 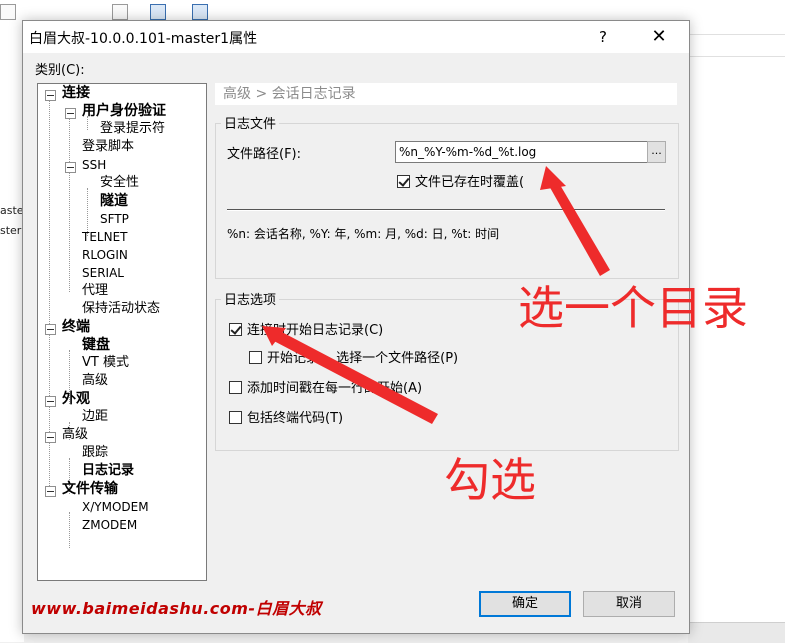 What do you see at coordinates (553, 178) in the screenshot?
I see `arrow-to-path-head` at bounding box center [553, 178].